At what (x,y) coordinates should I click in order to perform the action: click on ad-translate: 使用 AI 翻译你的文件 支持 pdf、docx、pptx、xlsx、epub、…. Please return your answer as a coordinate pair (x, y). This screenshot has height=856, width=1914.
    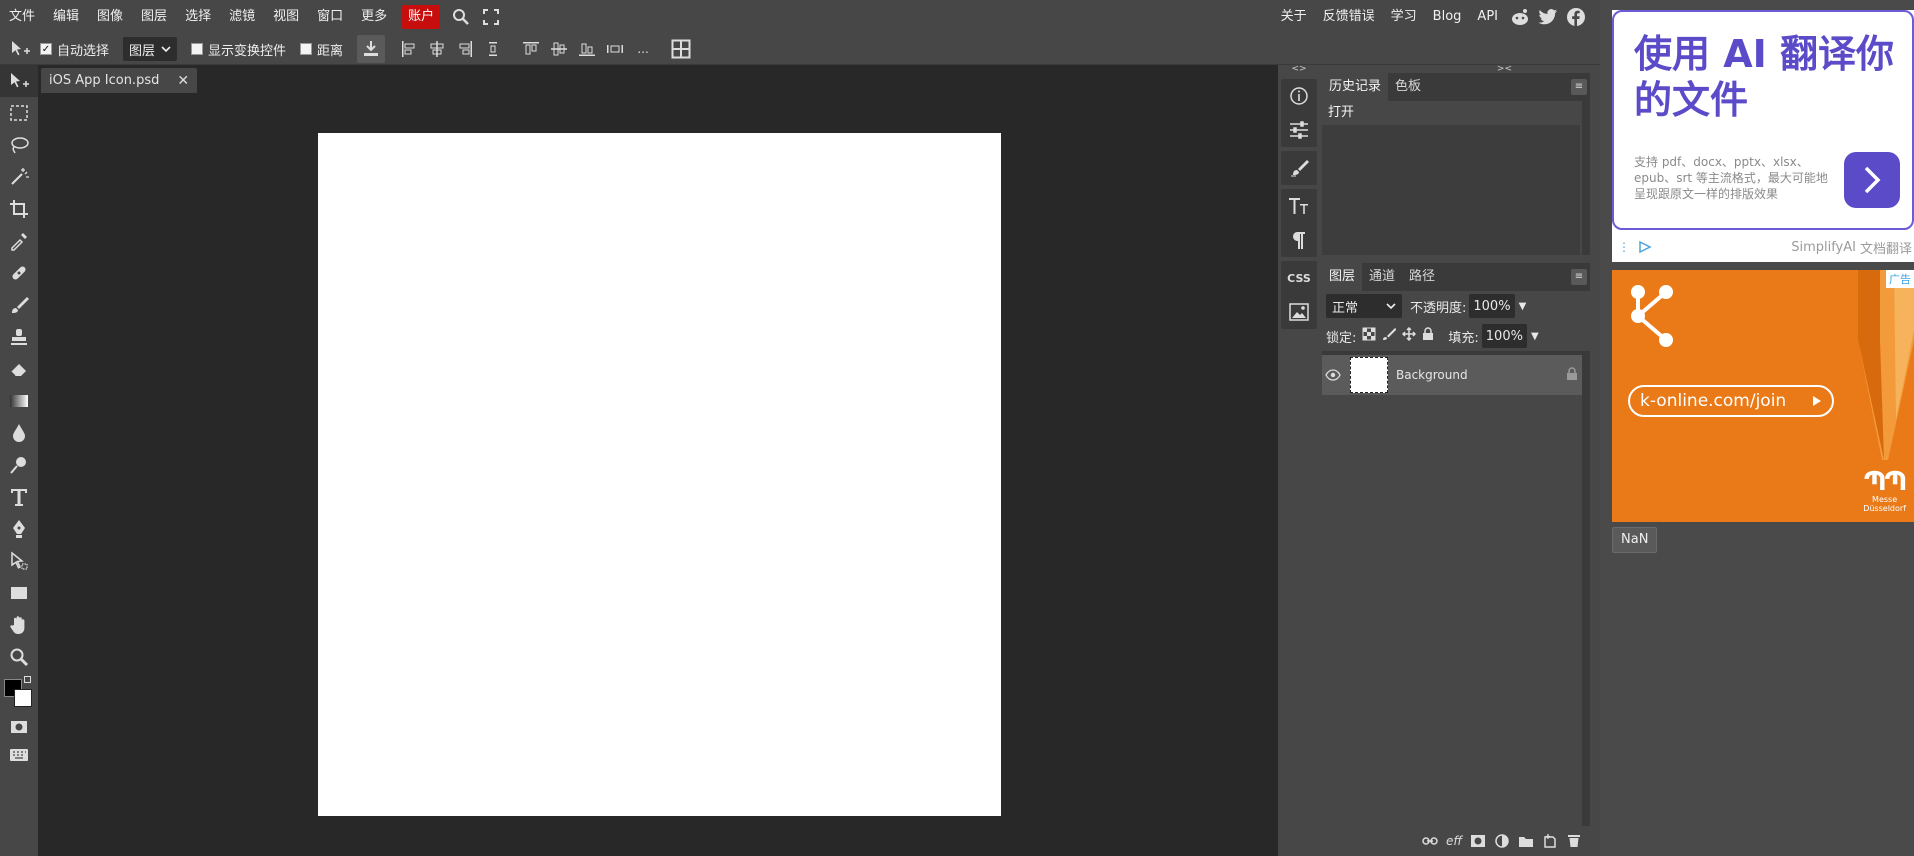
    Looking at the image, I should click on (1763, 136).